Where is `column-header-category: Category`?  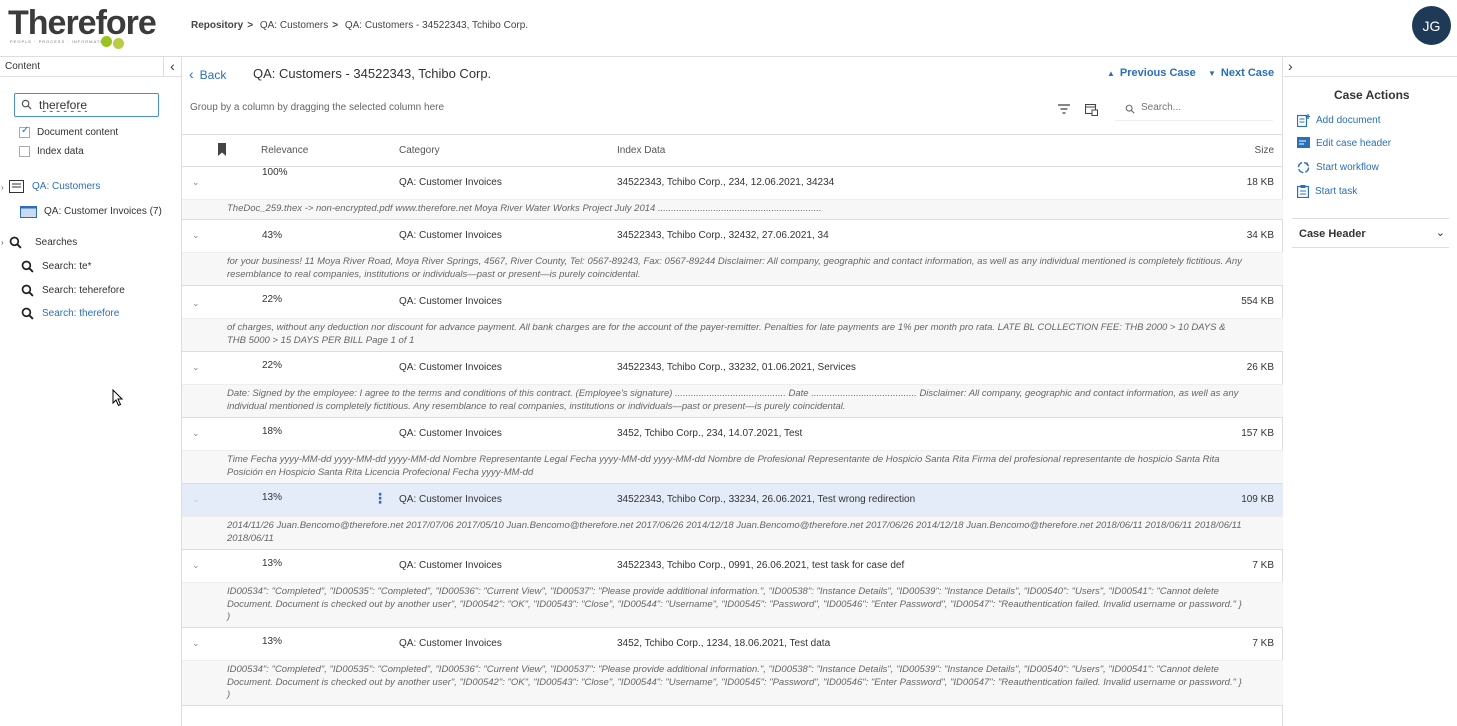 column-header-category: Category is located at coordinates (419, 150).